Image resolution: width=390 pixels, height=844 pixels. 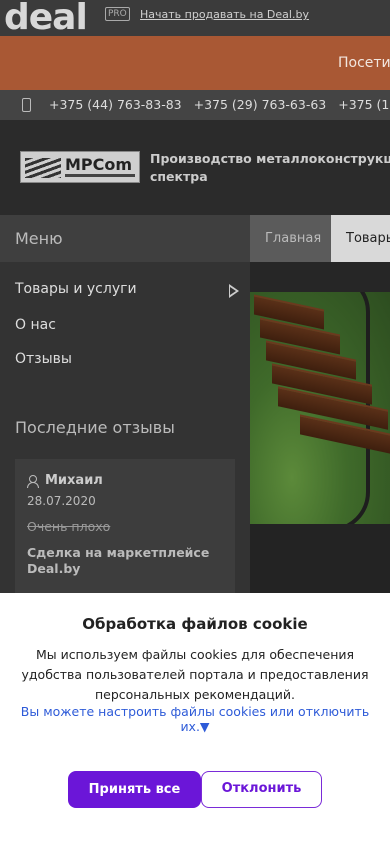 I want to click on expand-arrow-icon, so click(x=234, y=291).